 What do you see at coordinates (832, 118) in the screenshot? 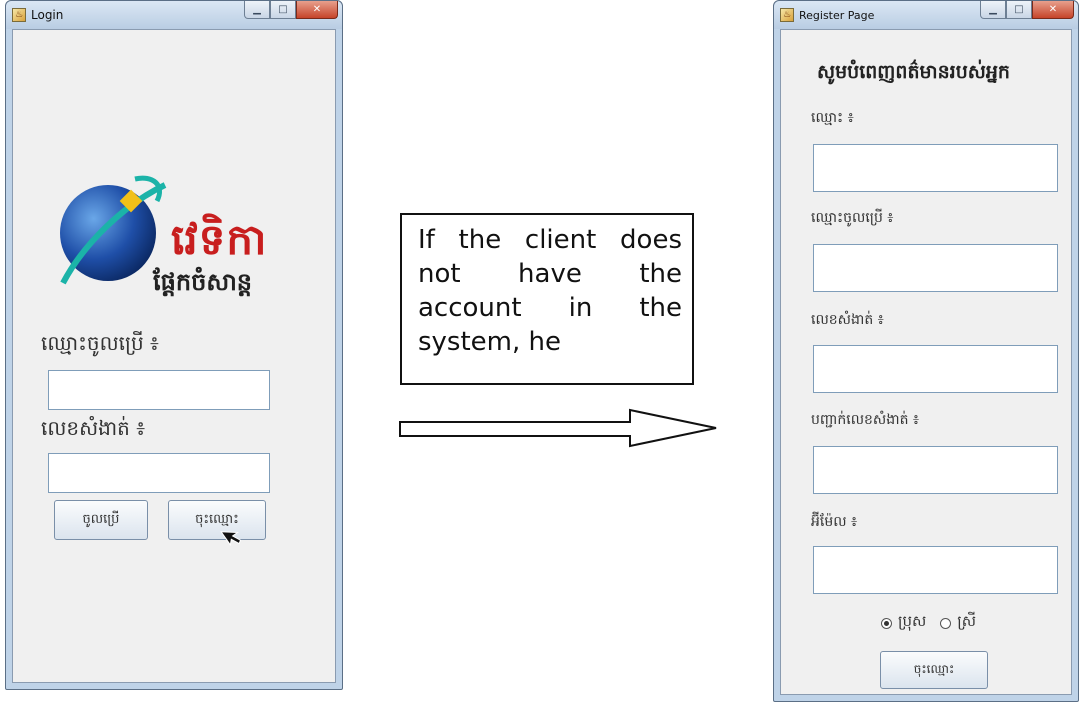
I see `name-label: ឈ្មោះ ៖` at bounding box center [832, 118].